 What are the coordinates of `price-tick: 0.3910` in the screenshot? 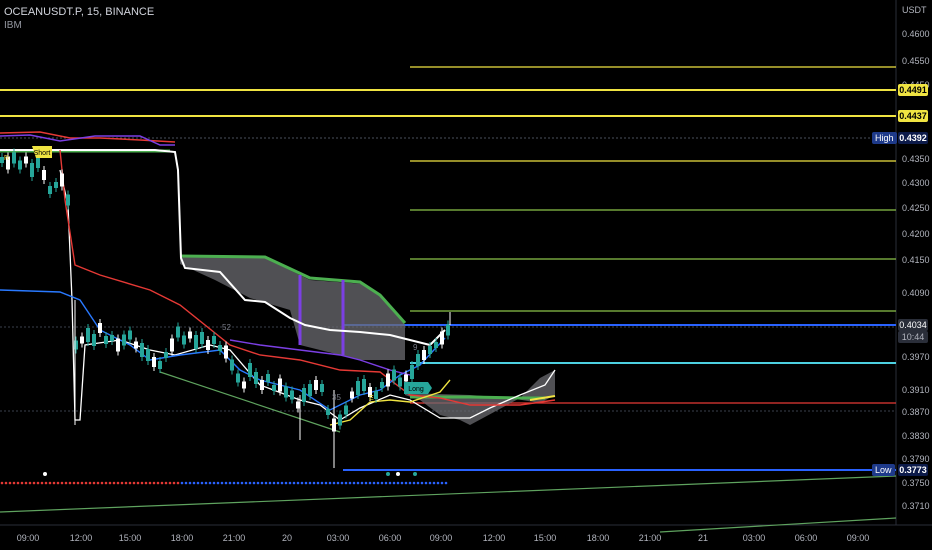 It's located at (916, 390).